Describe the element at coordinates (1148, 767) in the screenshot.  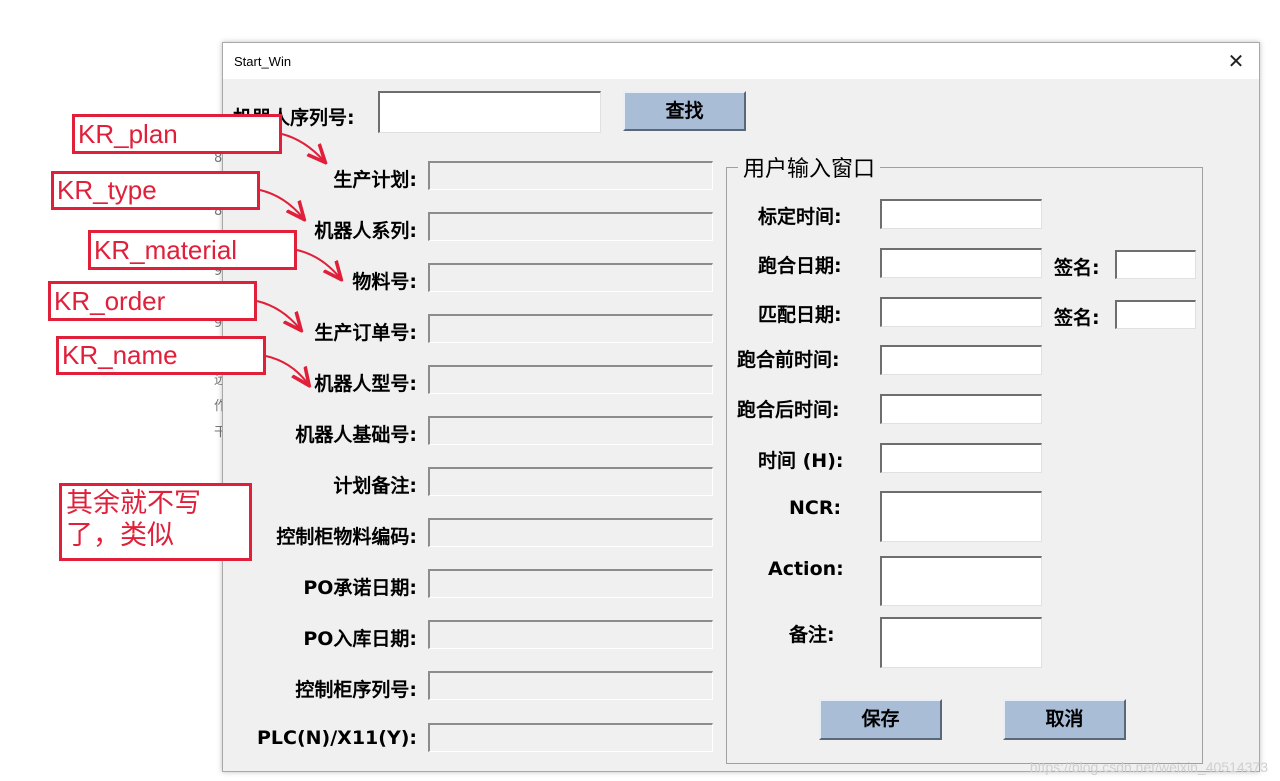
I see `watermark: https://blog.csdn.net/weixin_40514373` at that location.